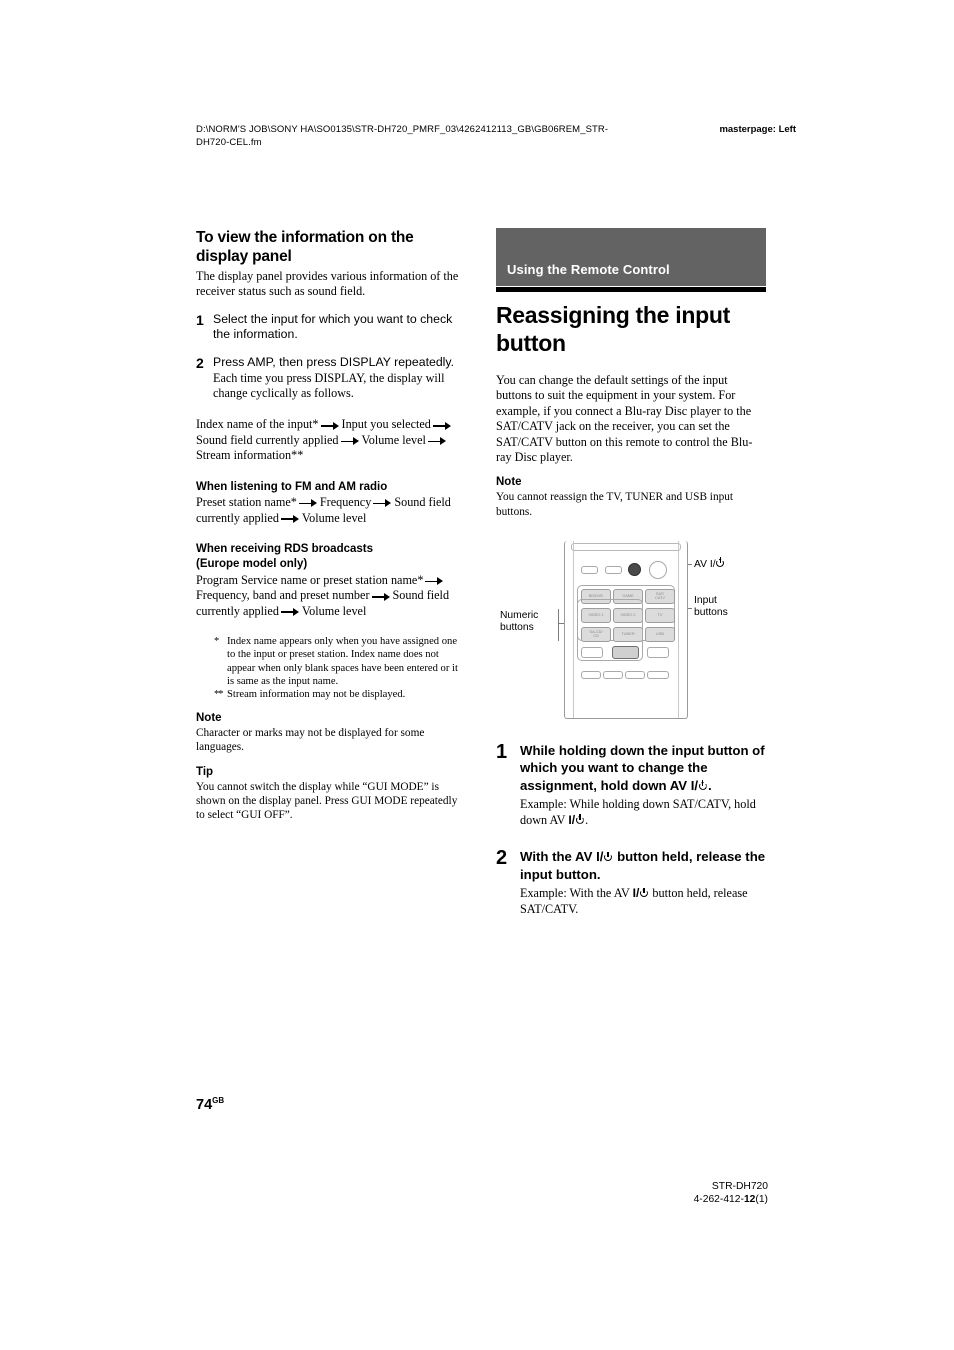  I want to click on input-button-label: GAME, so click(628, 596).